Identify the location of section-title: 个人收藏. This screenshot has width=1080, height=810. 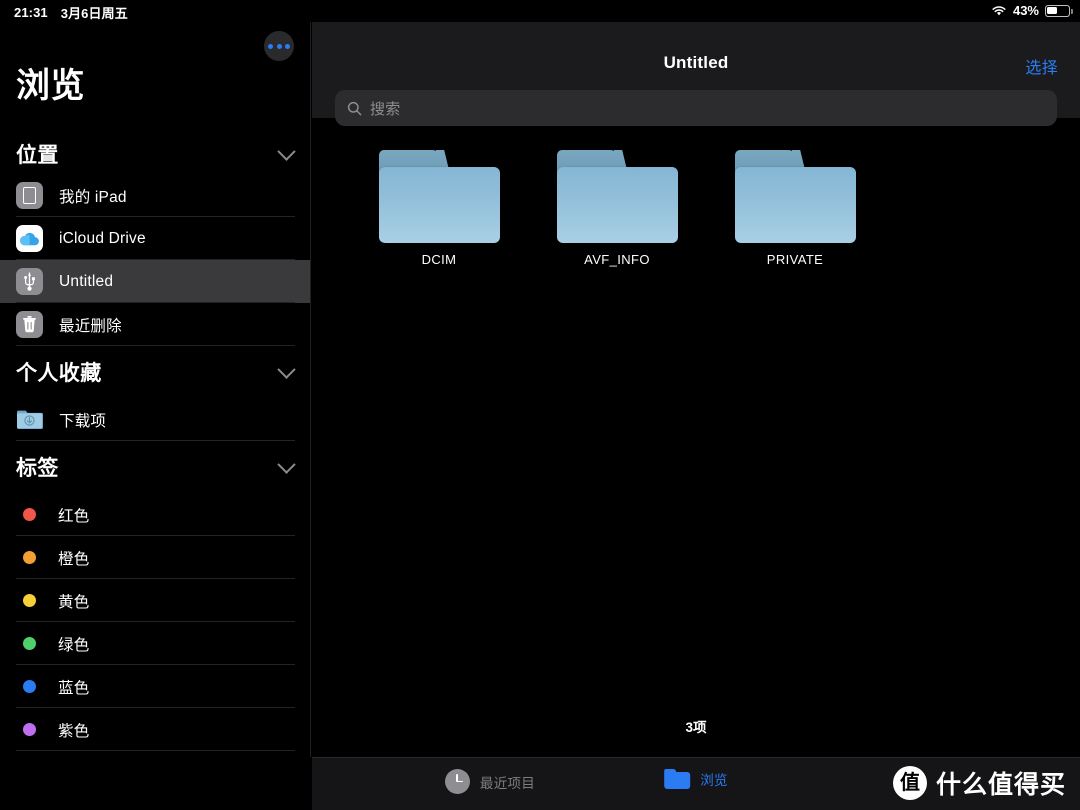
(59, 373).